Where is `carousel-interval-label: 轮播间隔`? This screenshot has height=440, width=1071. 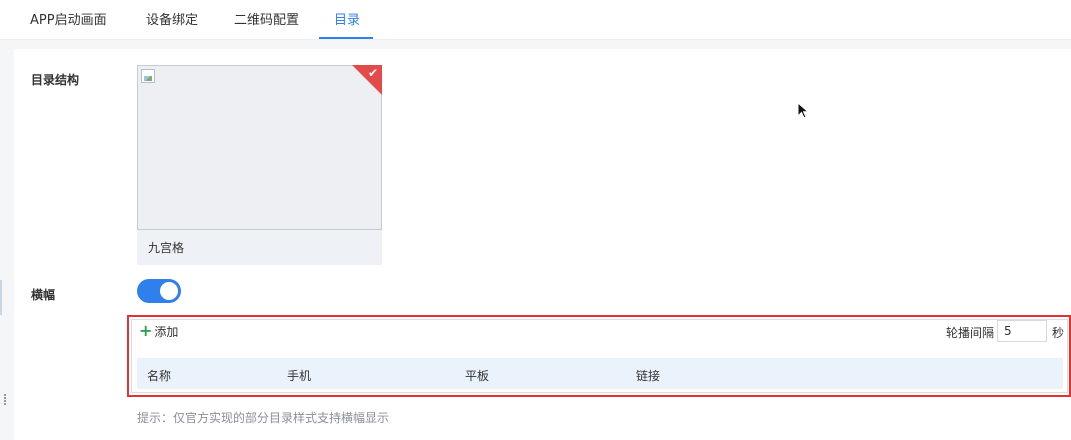
carousel-interval-label: 轮播间隔 is located at coordinates (970, 333).